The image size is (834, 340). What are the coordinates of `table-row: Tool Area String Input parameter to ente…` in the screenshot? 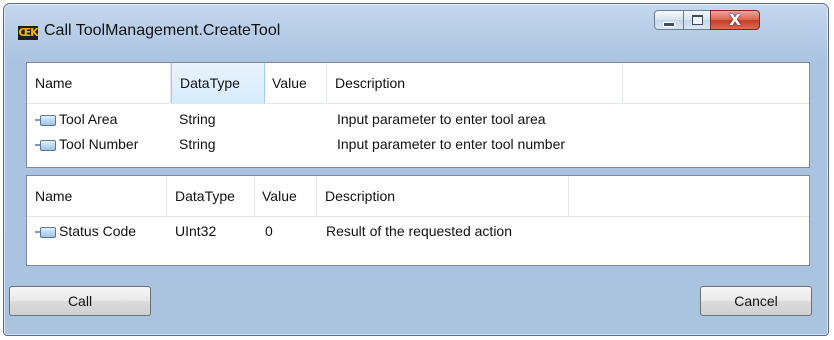 It's located at (418, 119).